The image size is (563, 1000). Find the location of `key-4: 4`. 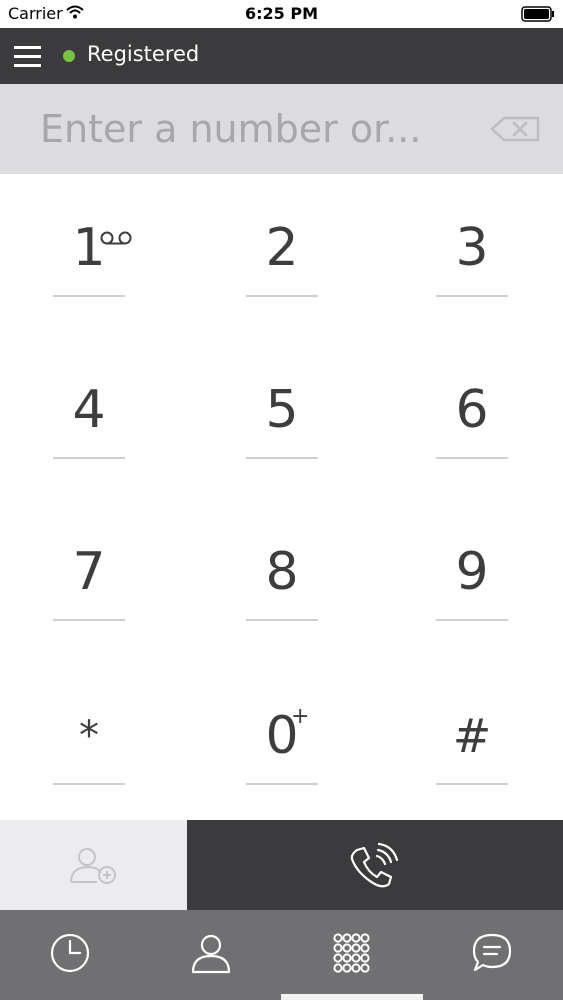

key-4: 4 is located at coordinates (89, 415).